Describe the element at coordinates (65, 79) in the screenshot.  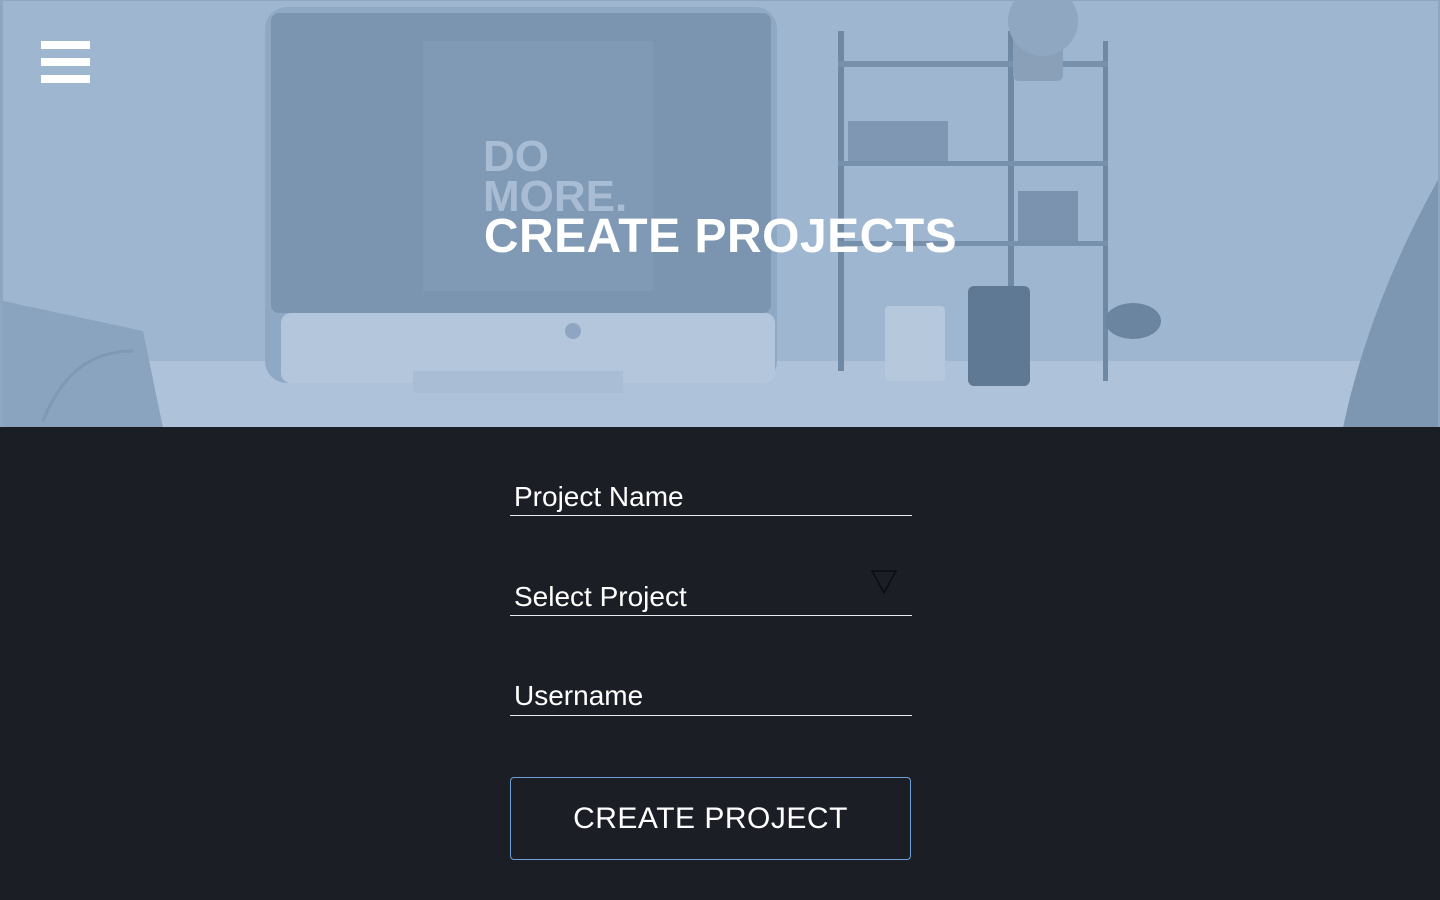
I see `menu-bar-bottom` at that location.